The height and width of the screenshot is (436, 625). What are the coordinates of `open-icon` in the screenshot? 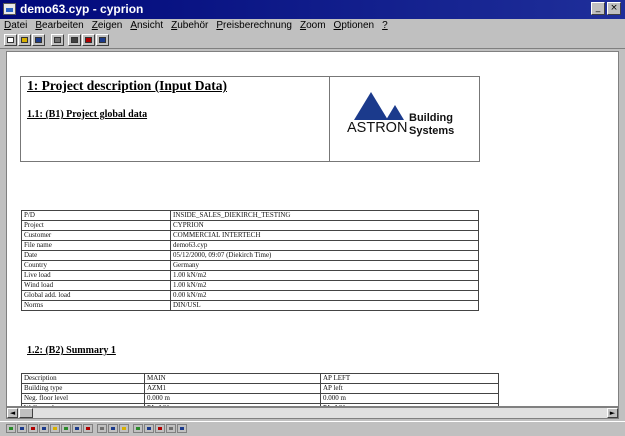 It's located at (24, 40).